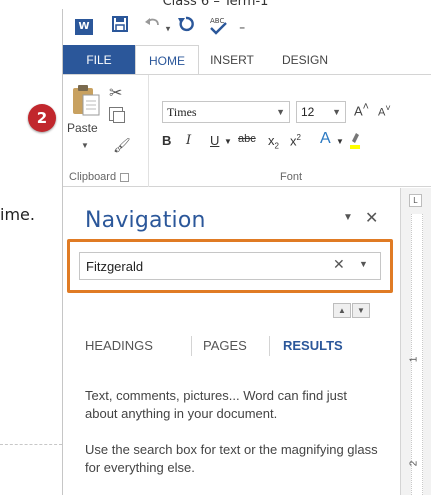 The width and height of the screenshot is (431, 495). I want to click on vertical-ruler: L 1 2, so click(415, 341).